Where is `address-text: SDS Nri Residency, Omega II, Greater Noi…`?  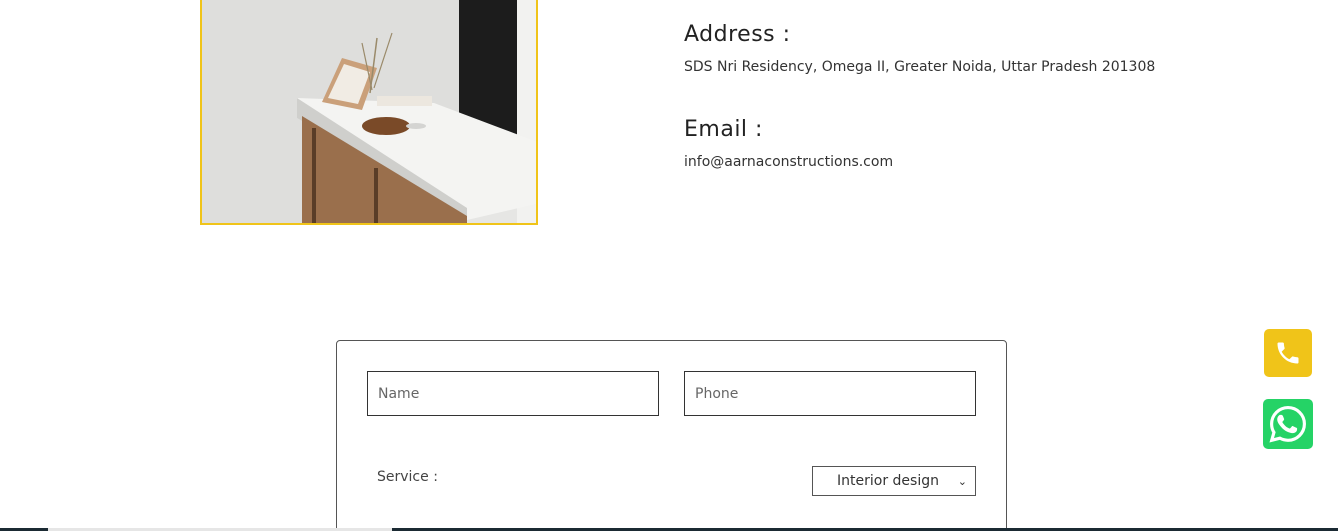 address-text: SDS Nri Residency, Omega II, Greater Noi… is located at coordinates (920, 67).